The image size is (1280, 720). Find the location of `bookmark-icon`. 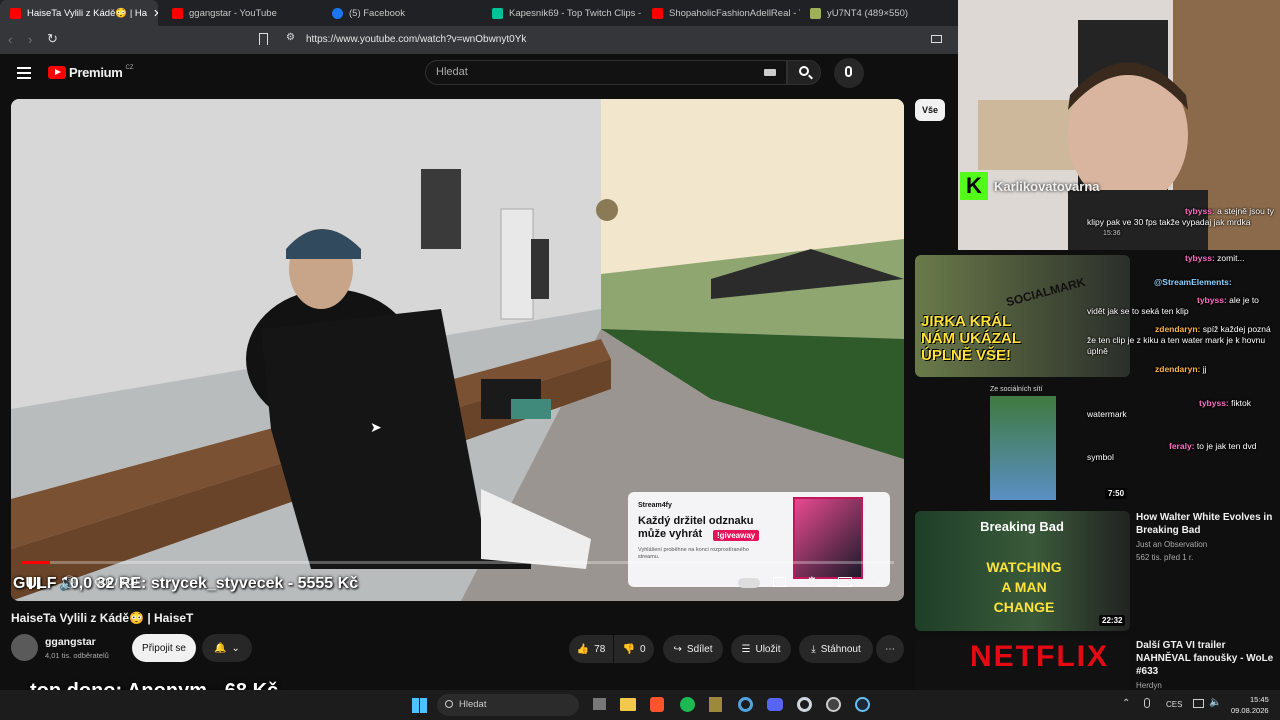

bookmark-icon is located at coordinates (263, 39).